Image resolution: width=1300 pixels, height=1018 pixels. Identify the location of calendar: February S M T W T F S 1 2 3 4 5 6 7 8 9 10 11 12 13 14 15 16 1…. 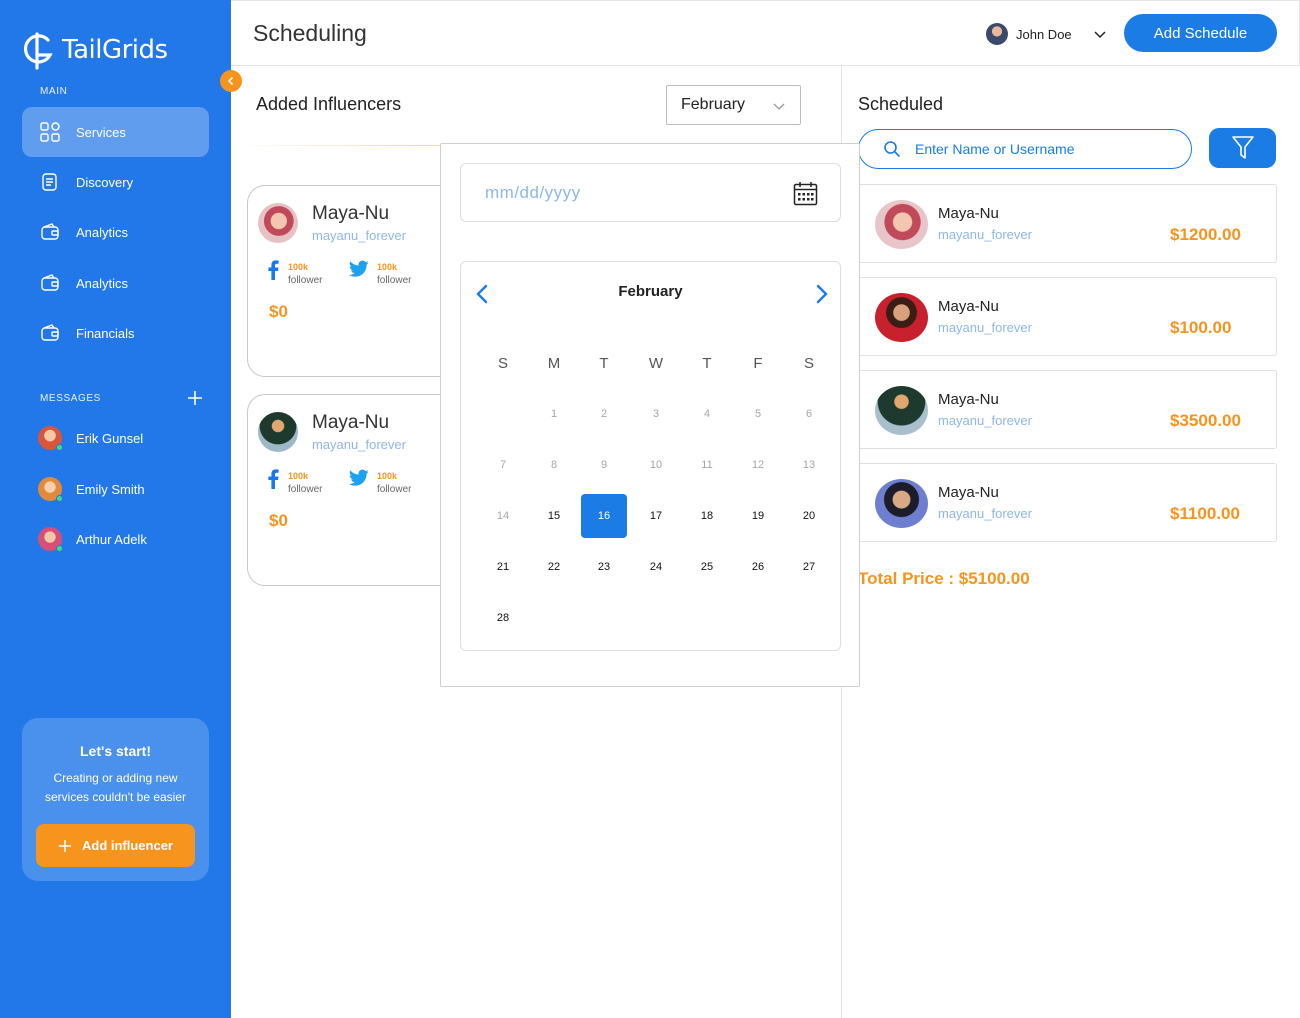
(650, 456).